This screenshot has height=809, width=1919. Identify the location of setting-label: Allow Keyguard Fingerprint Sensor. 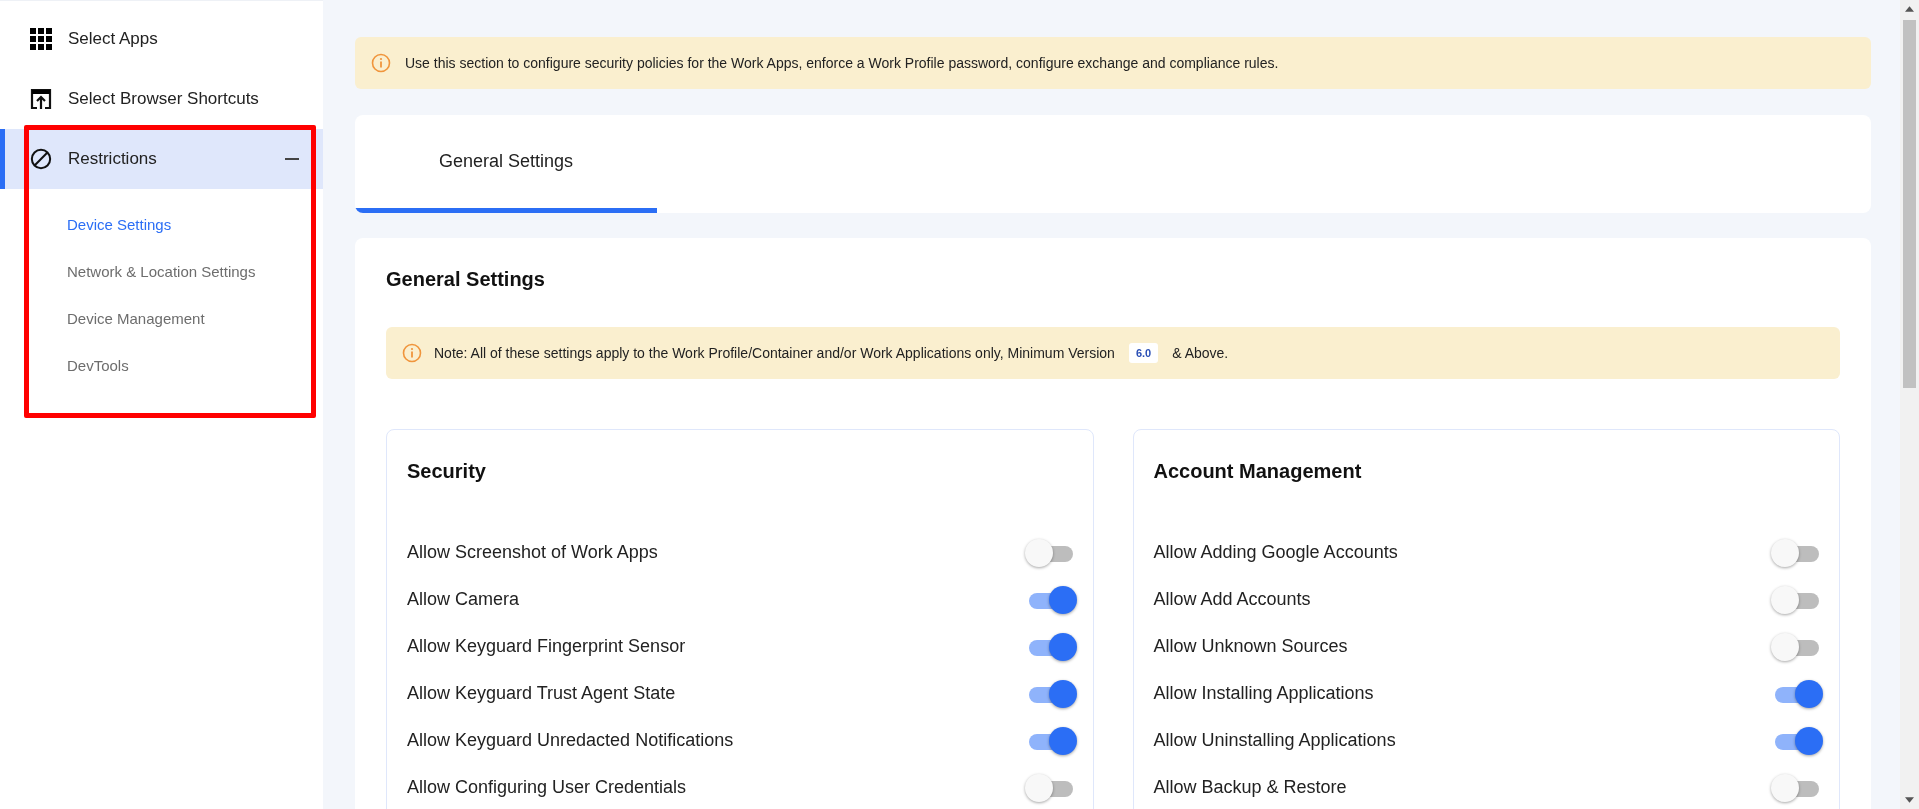
(546, 646).